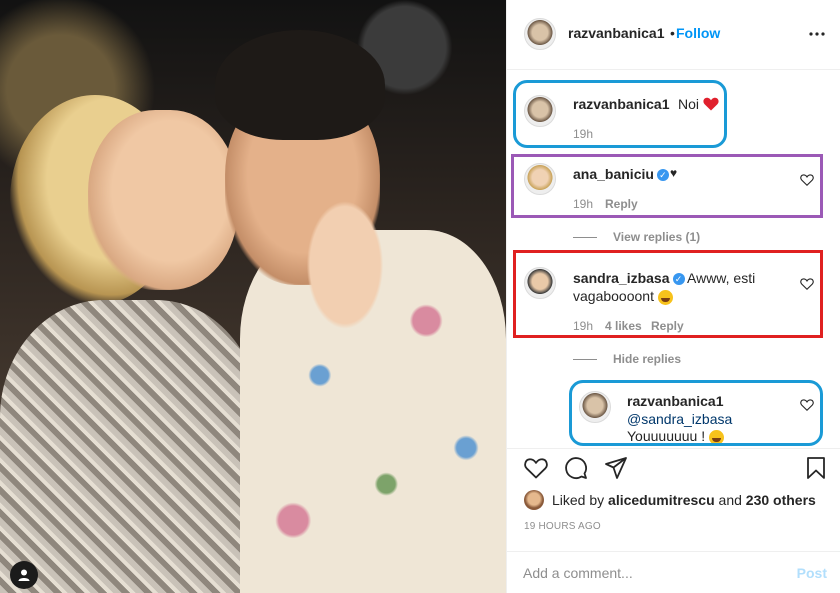 The width and height of the screenshot is (840, 593). I want to click on save-bookmark-icon, so click(816, 468).